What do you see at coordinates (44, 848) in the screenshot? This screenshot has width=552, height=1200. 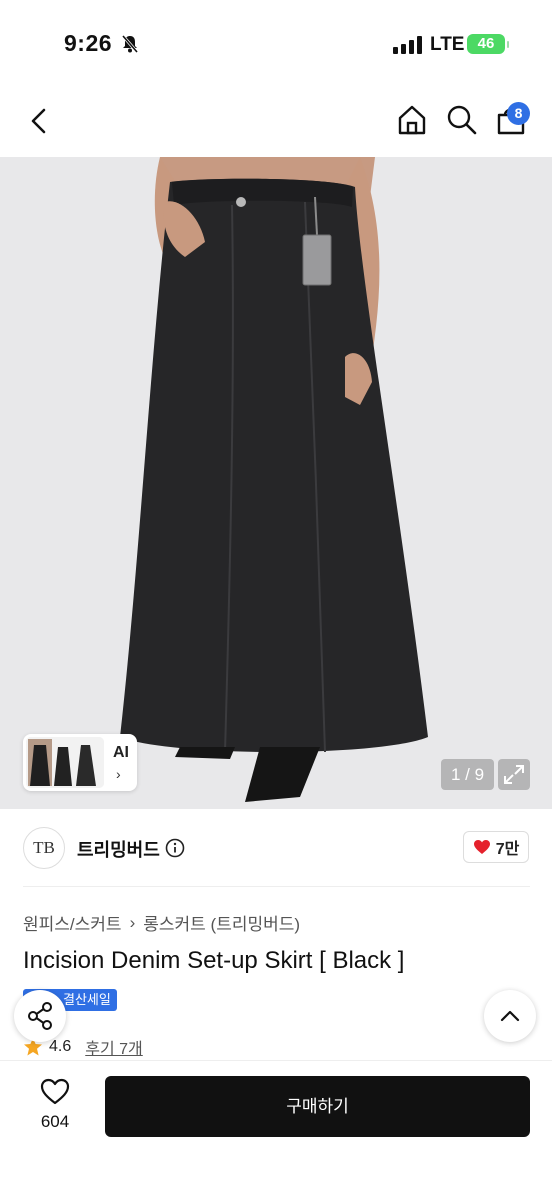 I see `seller-logo: TB` at bounding box center [44, 848].